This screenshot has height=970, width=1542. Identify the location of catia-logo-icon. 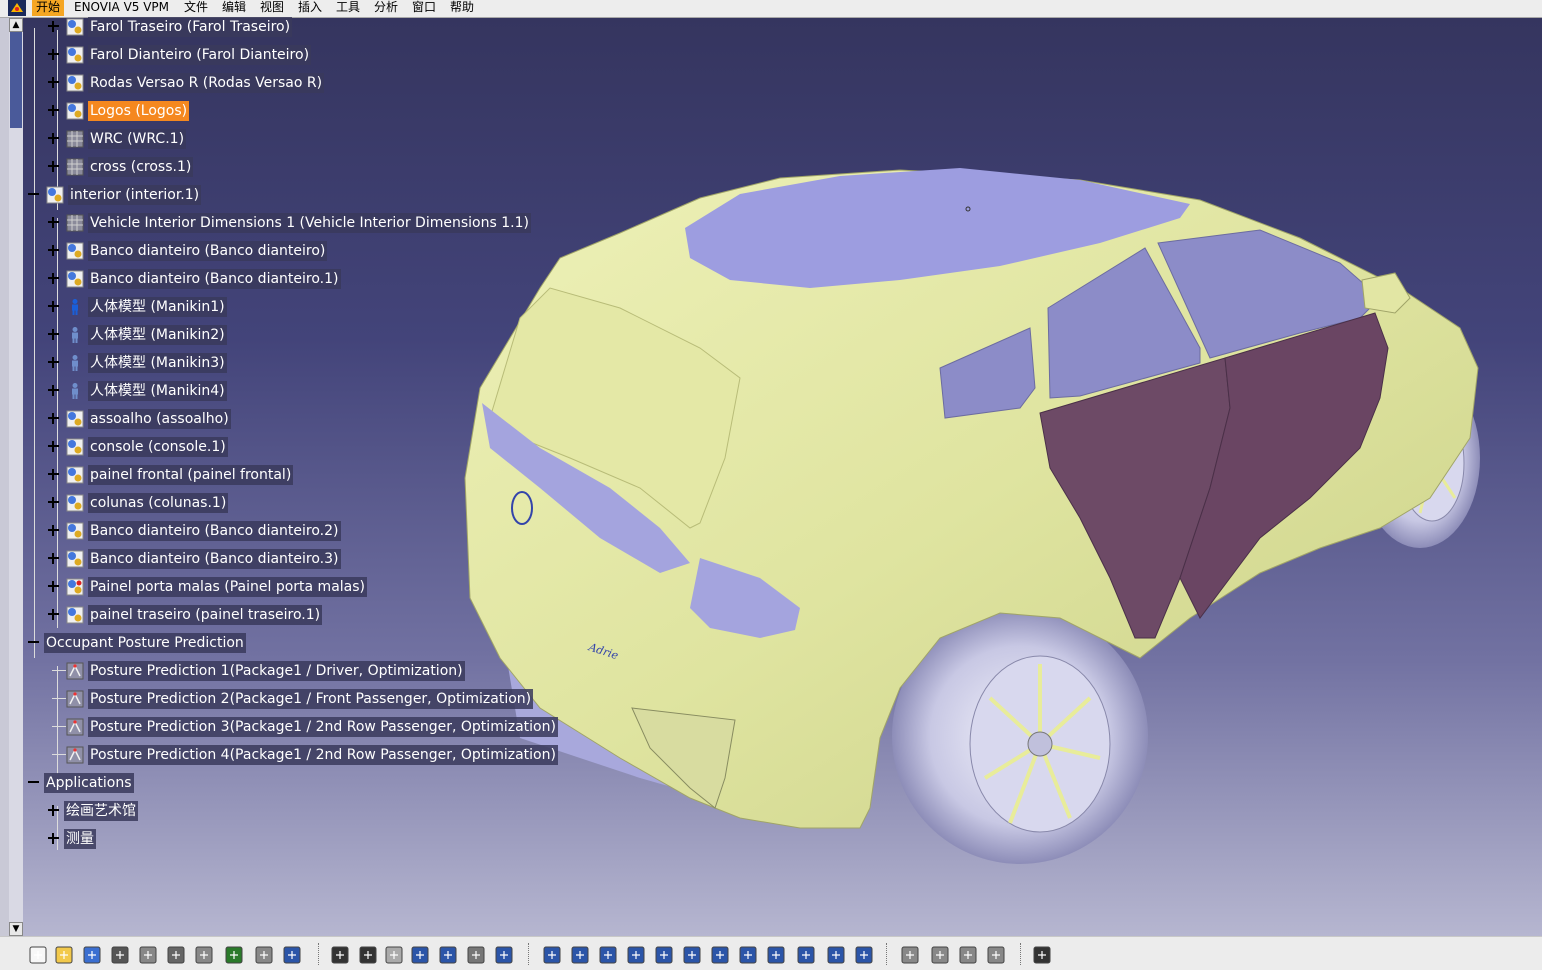
(17, 8).